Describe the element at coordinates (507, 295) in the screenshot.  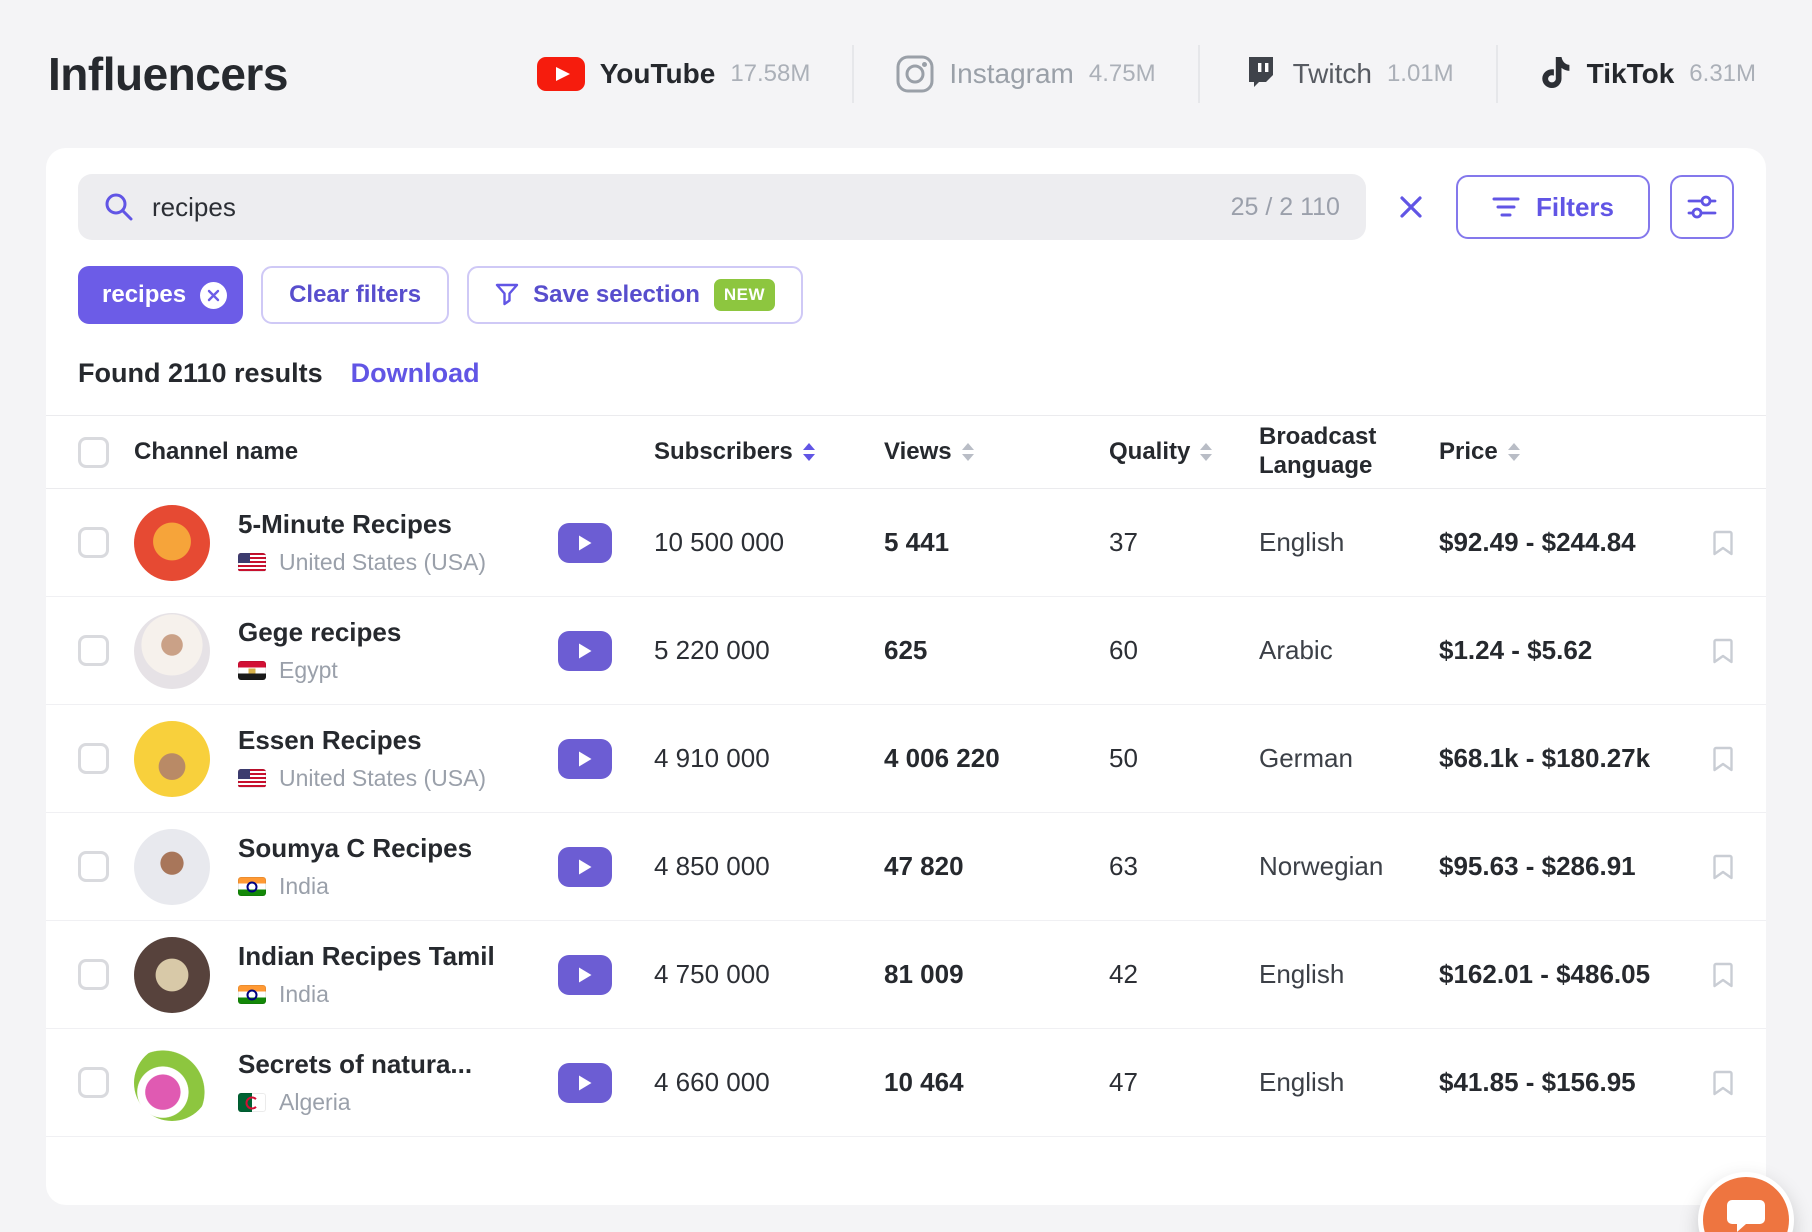
I see `funnel-icon` at that location.